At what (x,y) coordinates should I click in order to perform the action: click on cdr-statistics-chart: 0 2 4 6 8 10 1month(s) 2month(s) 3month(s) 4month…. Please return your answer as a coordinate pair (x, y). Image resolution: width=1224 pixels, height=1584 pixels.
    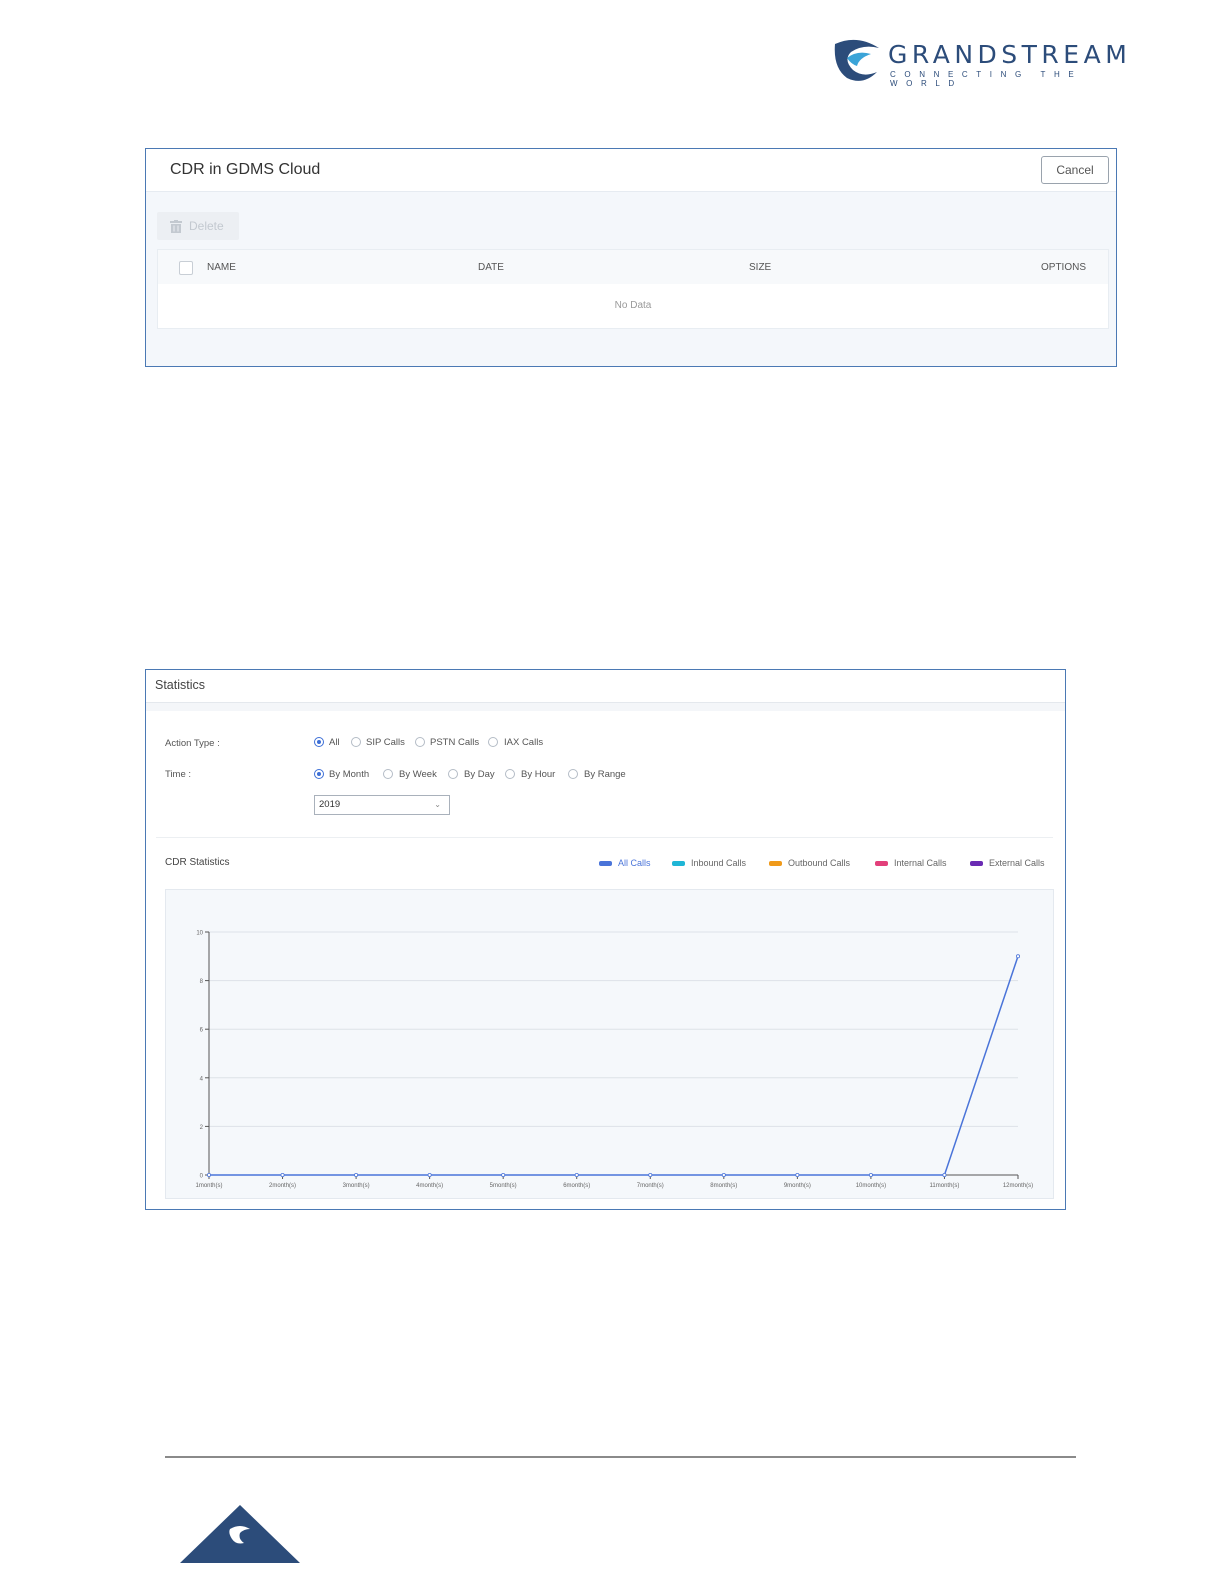
    Looking at the image, I should click on (614, 1060).